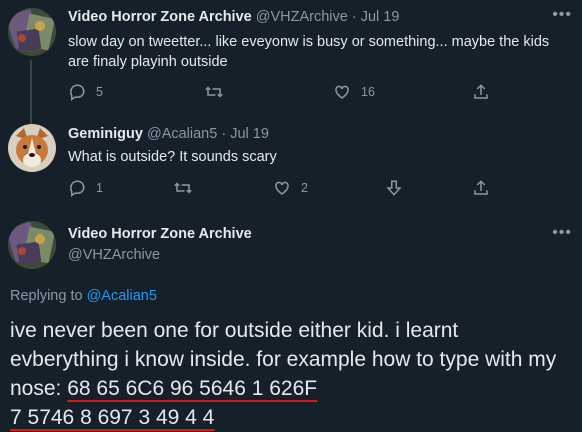 This screenshot has height=432, width=582. Describe the element at coordinates (290, 188) in the screenshot. I see `like-button: 2` at that location.